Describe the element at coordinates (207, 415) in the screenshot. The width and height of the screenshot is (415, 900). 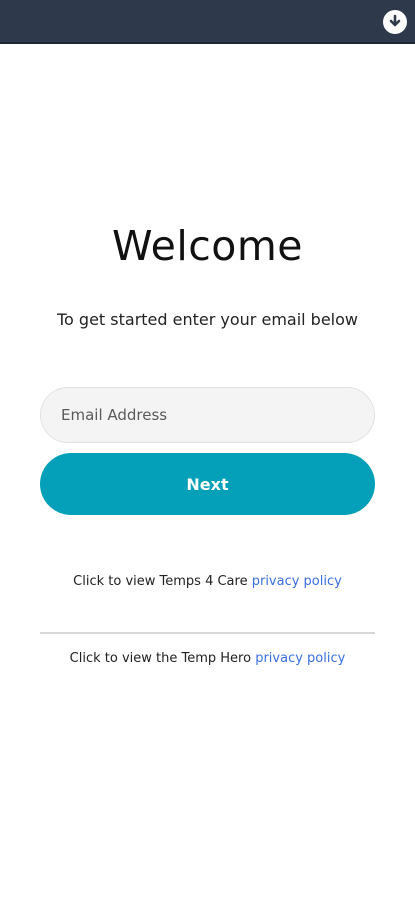
I see `email-field` at that location.